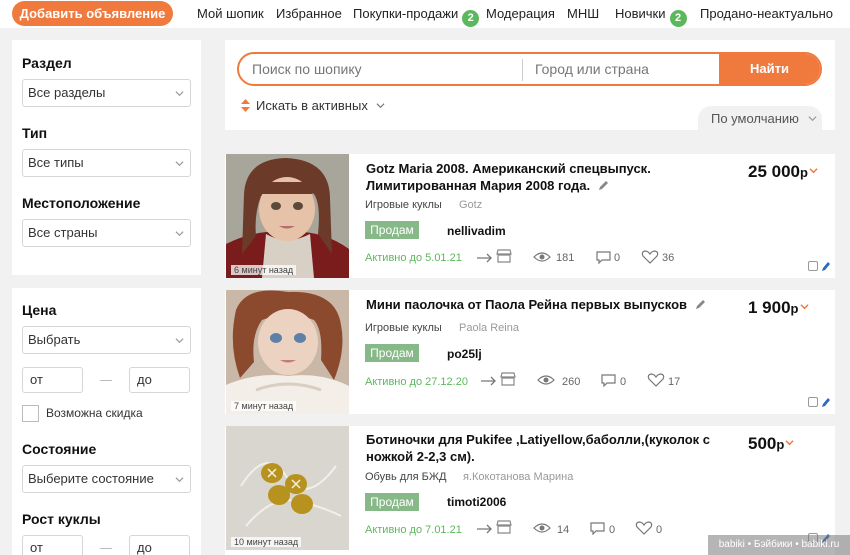  Describe the element at coordinates (287, 216) in the screenshot. I see `listing-photo: 6 минут назад` at that location.